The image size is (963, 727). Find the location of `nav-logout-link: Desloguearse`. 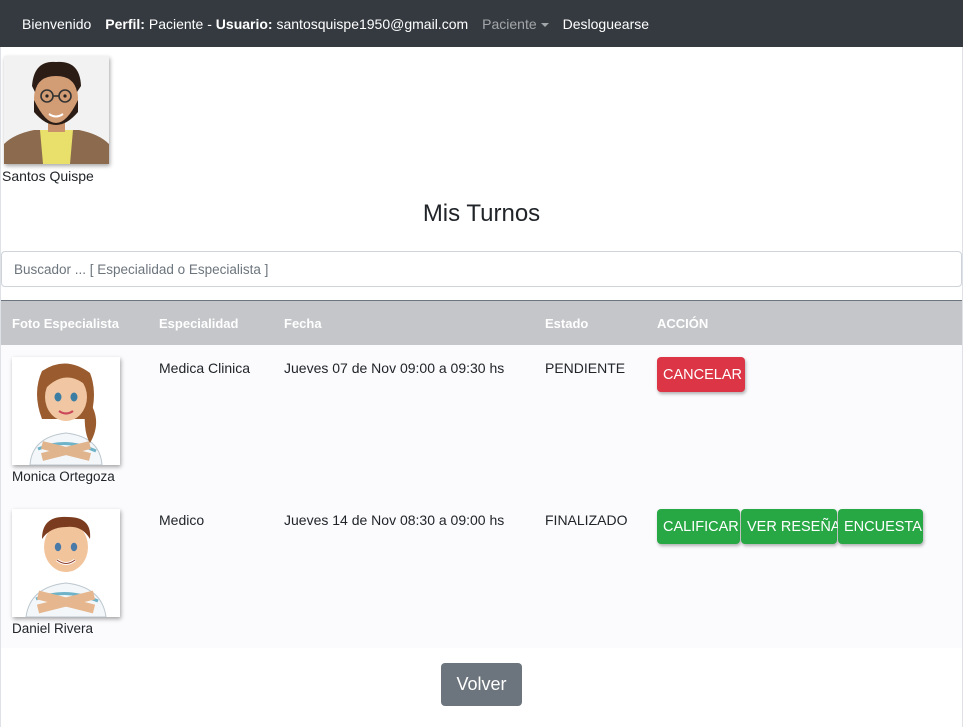

nav-logout-link: Desloguearse is located at coordinates (606, 24).